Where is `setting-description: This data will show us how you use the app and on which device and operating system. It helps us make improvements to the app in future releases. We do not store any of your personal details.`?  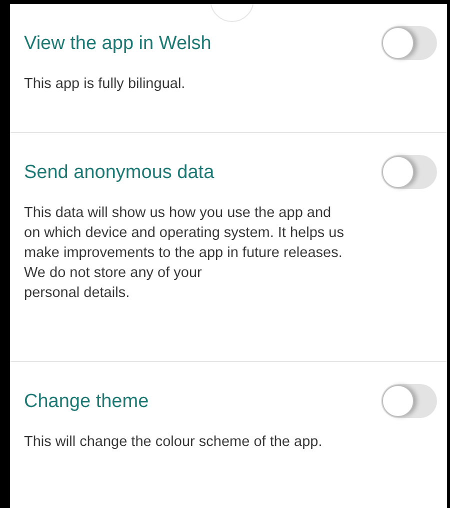
setting-description: This data will show us how you use the app and on which device and operating system. It helps us make improvements to the app in future releases. We do not store any of your personal details. is located at coordinates (184, 253).